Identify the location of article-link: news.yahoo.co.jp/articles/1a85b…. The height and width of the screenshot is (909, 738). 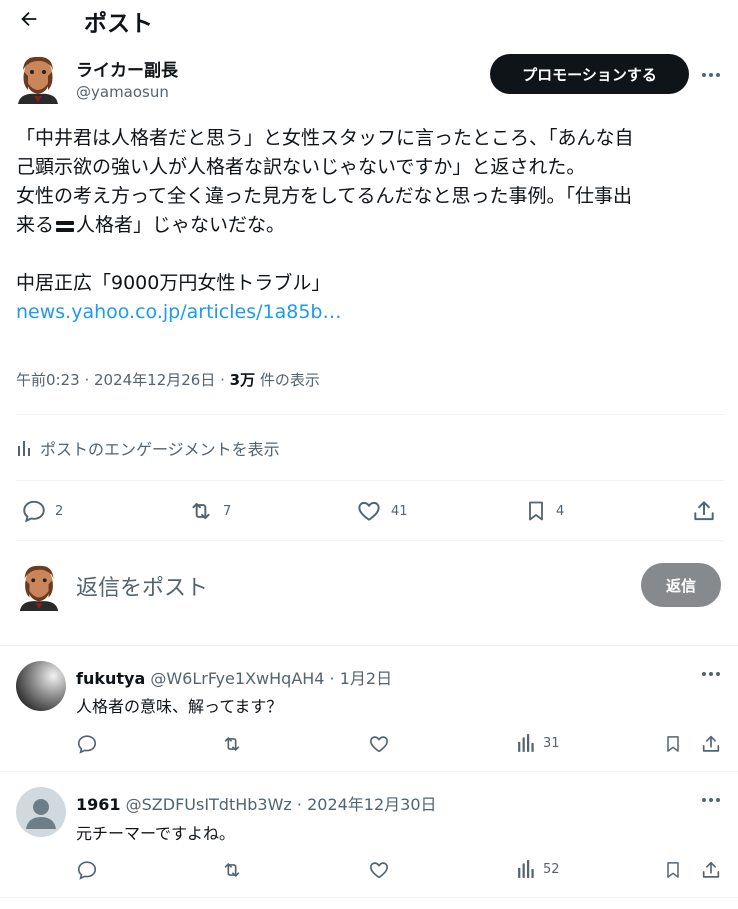
(372, 312).